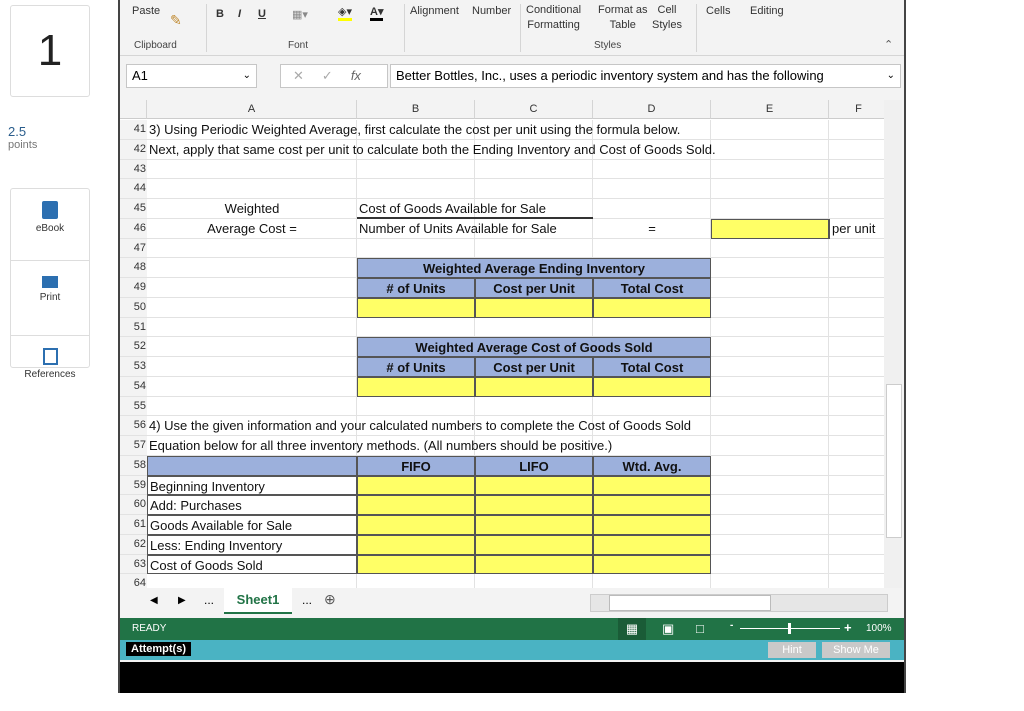 This screenshot has width=1024, height=711. What do you see at coordinates (50, 231) in the screenshot?
I see `ebook-button: eBook` at bounding box center [50, 231].